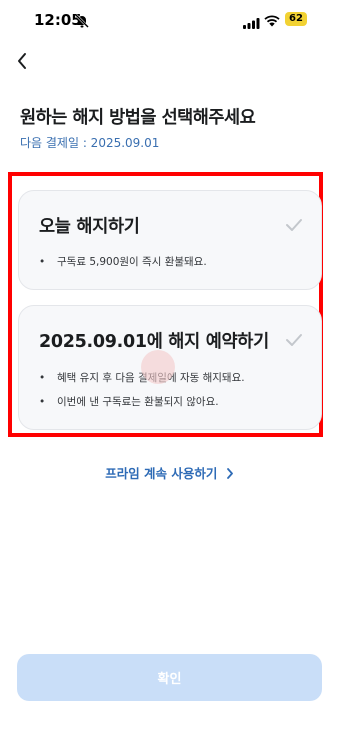 Image resolution: width=339 pixels, height=730 pixels. Describe the element at coordinates (161, 473) in the screenshot. I see `continue-link-label: 프라임 계속 사용하기` at that location.